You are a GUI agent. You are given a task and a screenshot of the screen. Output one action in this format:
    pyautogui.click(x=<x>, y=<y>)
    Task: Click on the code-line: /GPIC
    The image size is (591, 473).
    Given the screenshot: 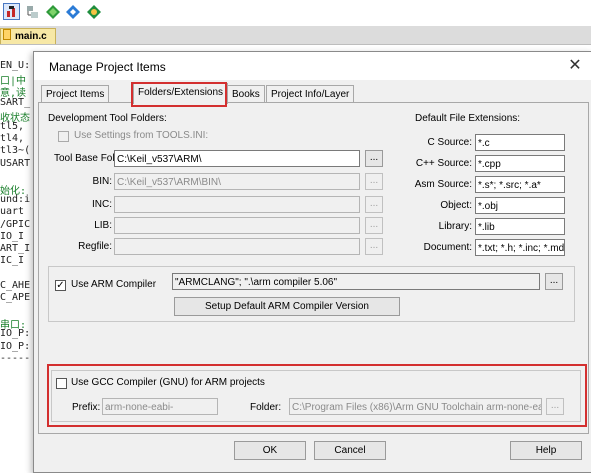 What is the action you would take?
    pyautogui.click(x=15, y=224)
    